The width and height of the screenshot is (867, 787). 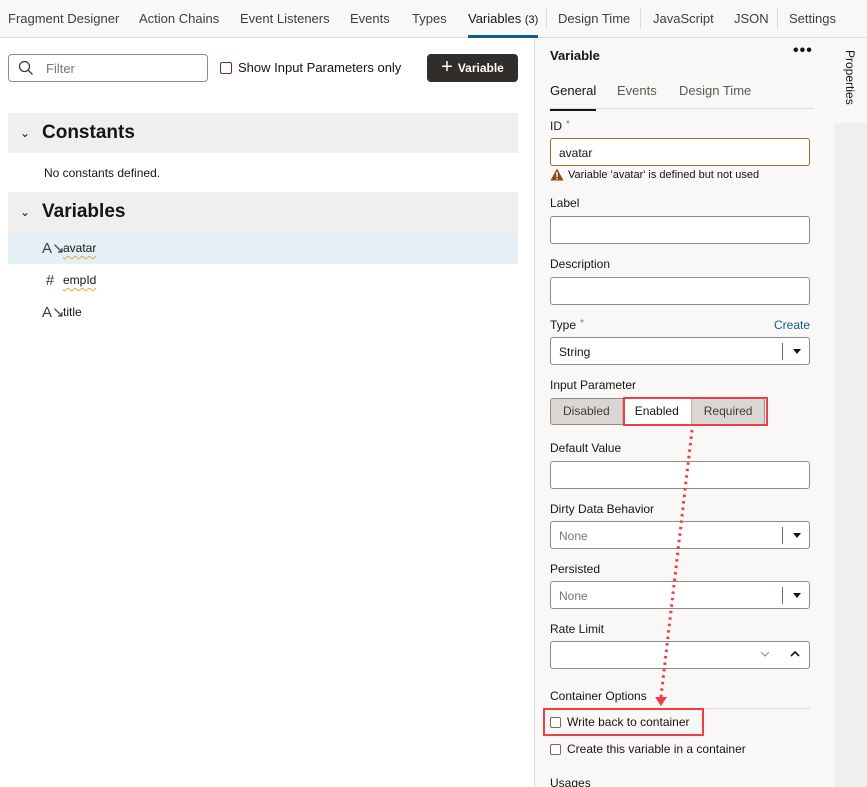 What do you see at coordinates (80, 248) in the screenshot?
I see `variable-name: avatar` at bounding box center [80, 248].